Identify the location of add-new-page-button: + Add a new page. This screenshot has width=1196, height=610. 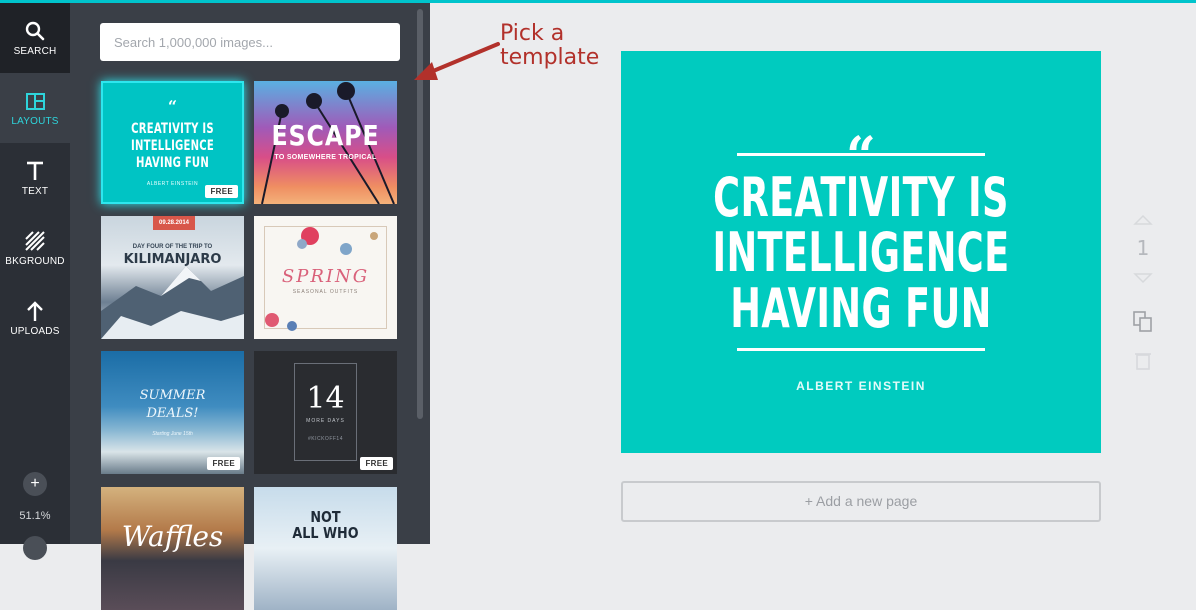
(861, 501).